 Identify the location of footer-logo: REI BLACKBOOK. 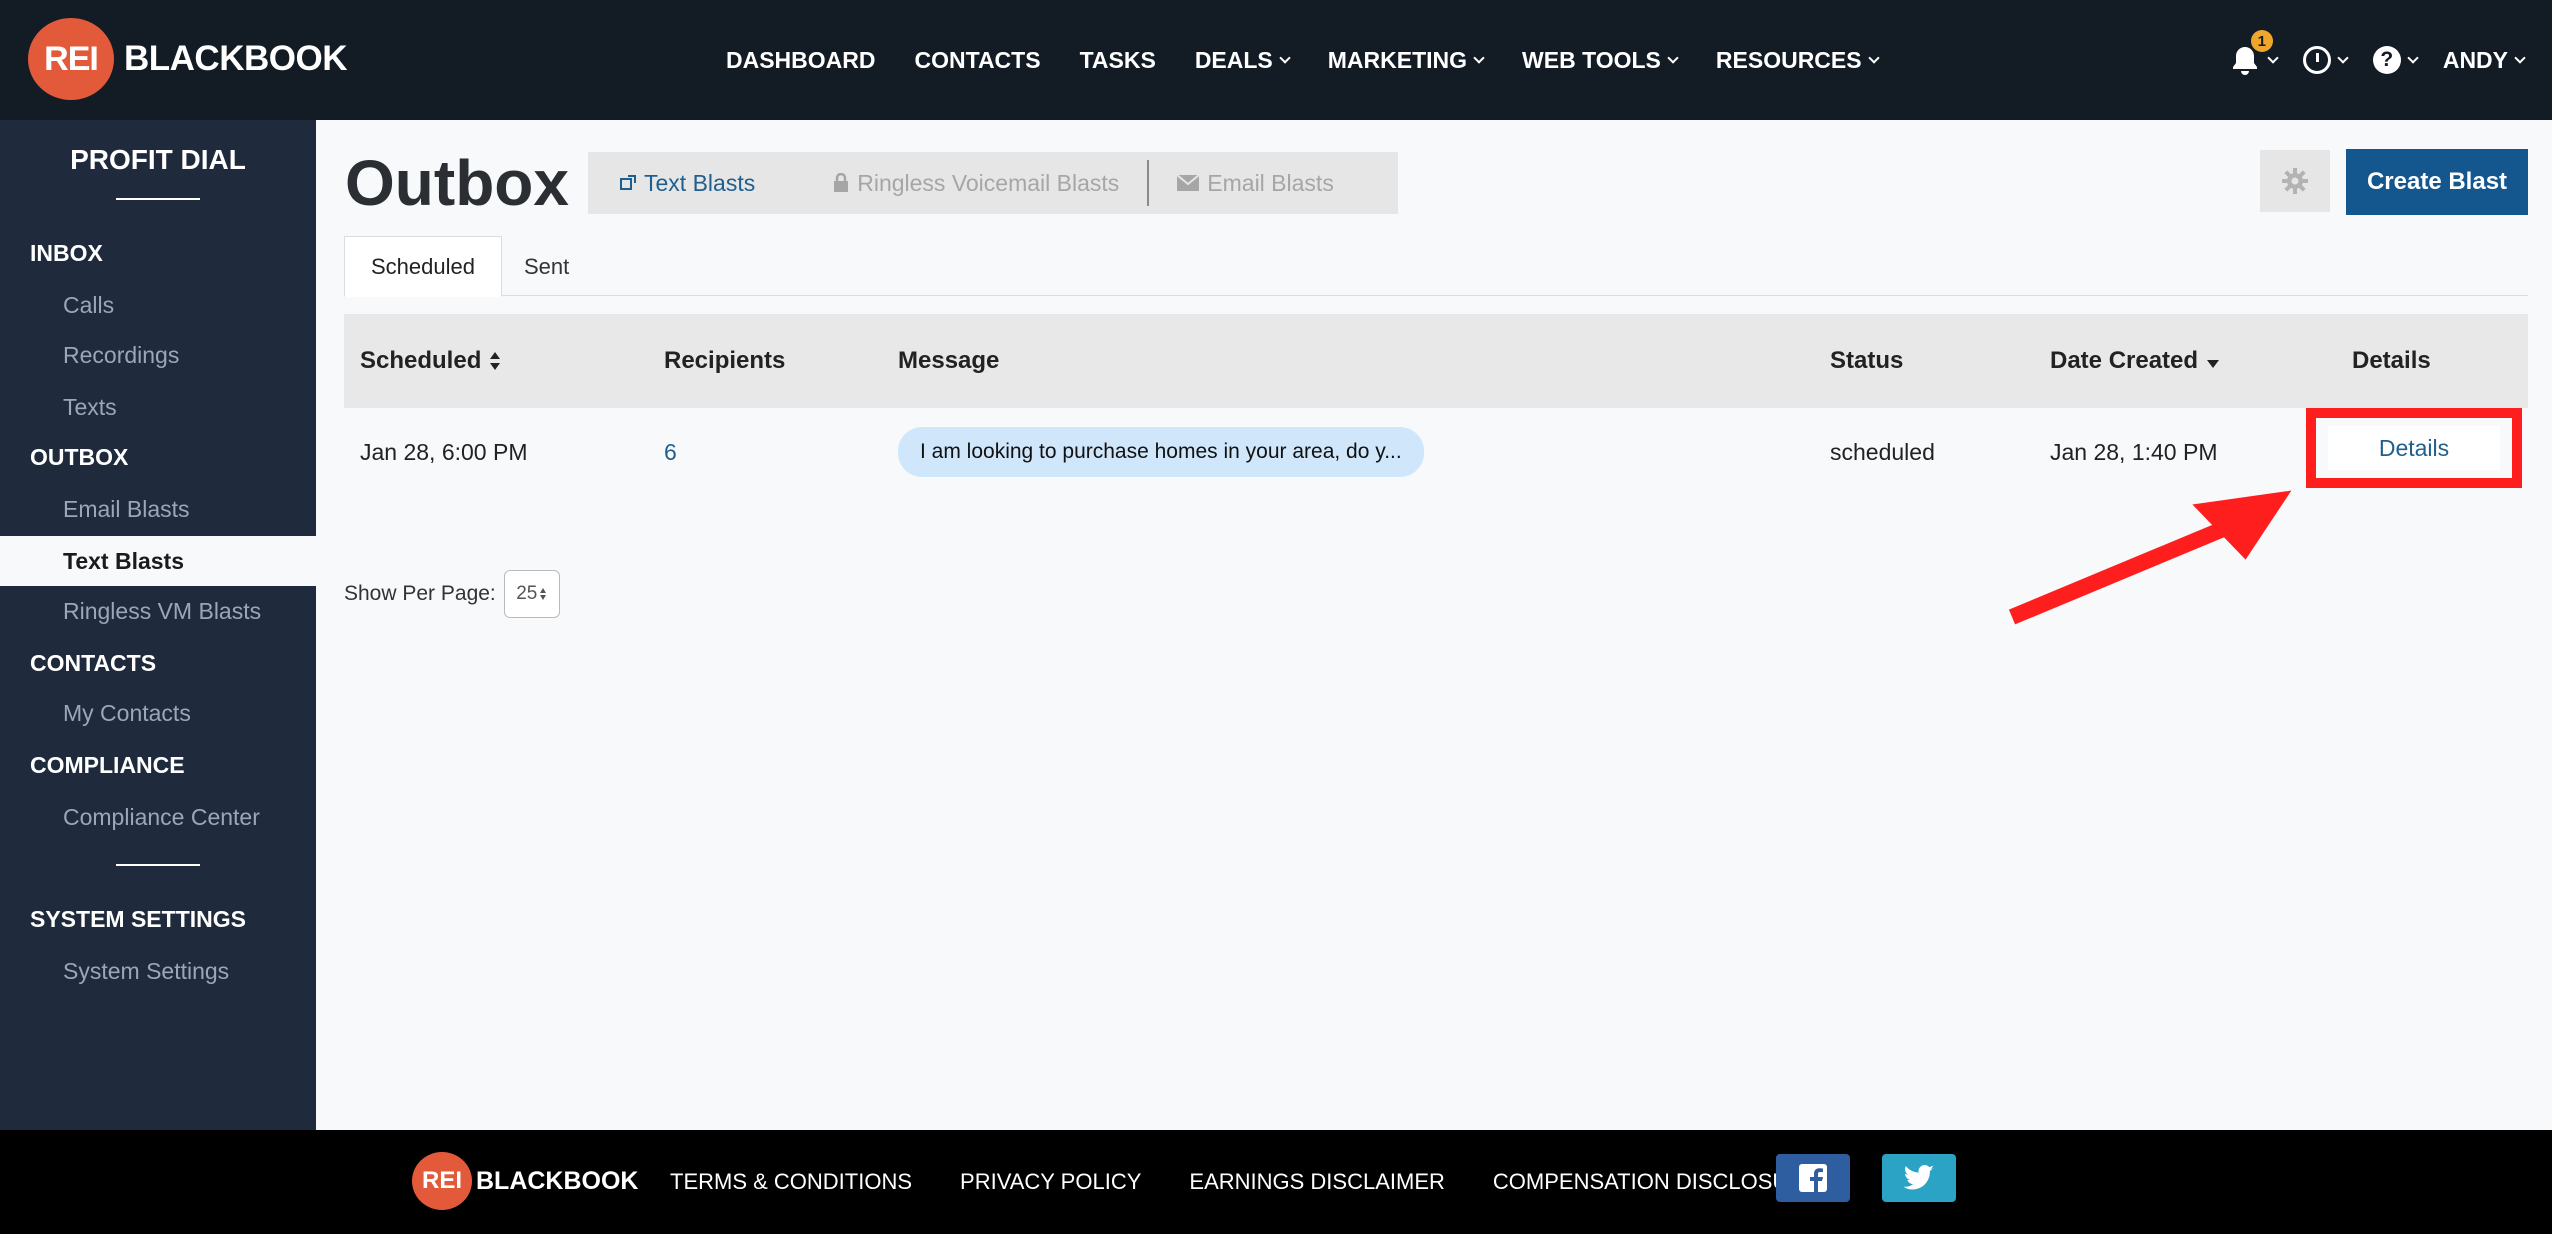
(525, 1181).